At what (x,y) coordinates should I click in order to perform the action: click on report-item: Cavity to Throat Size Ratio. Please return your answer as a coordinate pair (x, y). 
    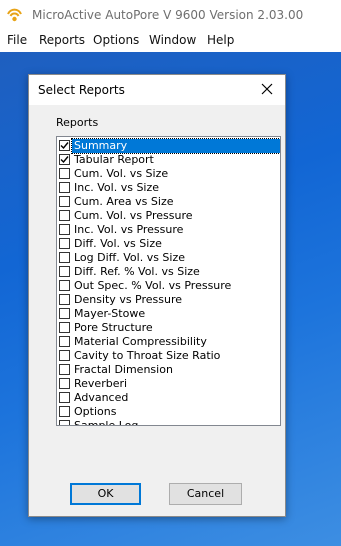
    Looking at the image, I should click on (168, 356).